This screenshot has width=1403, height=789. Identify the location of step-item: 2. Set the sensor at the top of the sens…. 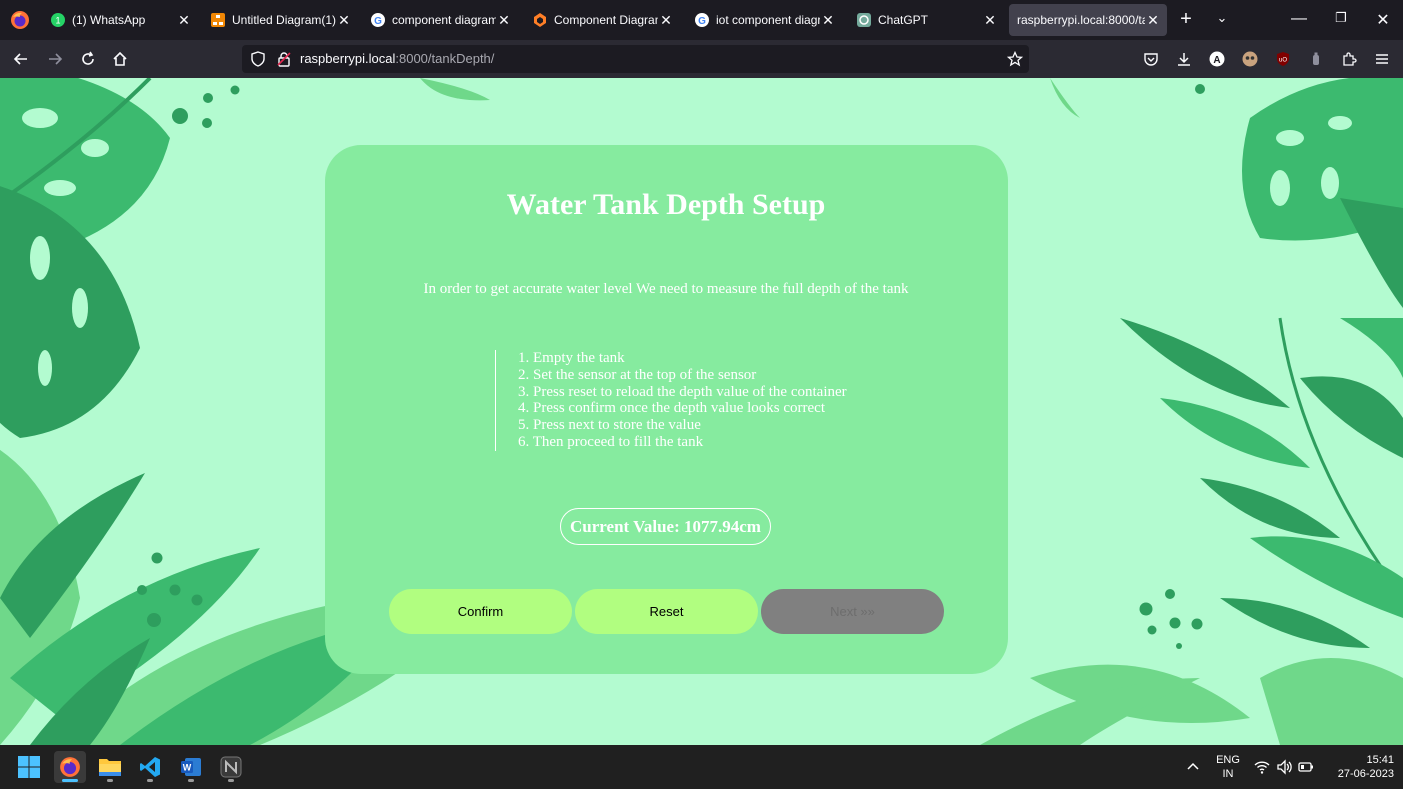
(637, 374).